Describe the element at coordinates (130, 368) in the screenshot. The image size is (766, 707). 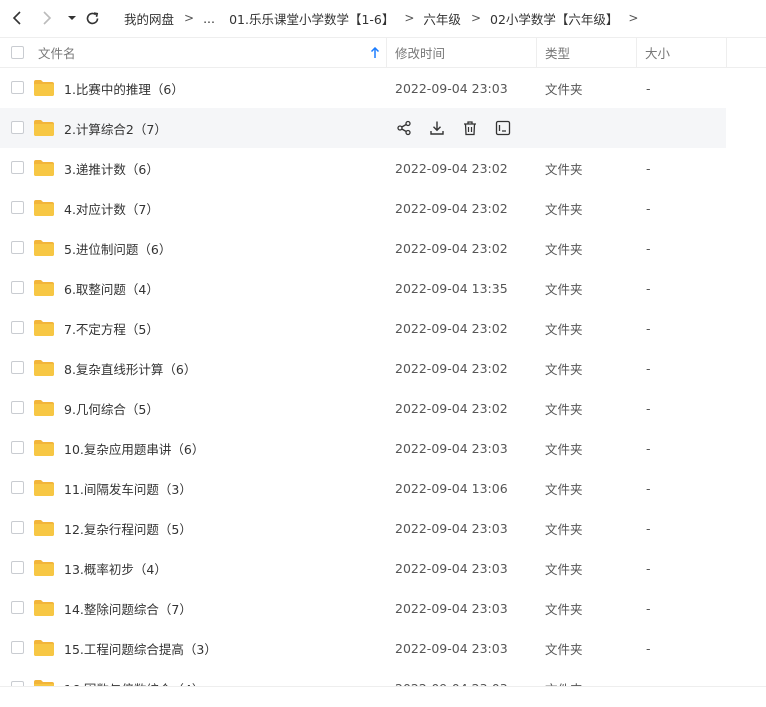
I see `file-name: 8.复杂直线形计算（6）` at that location.